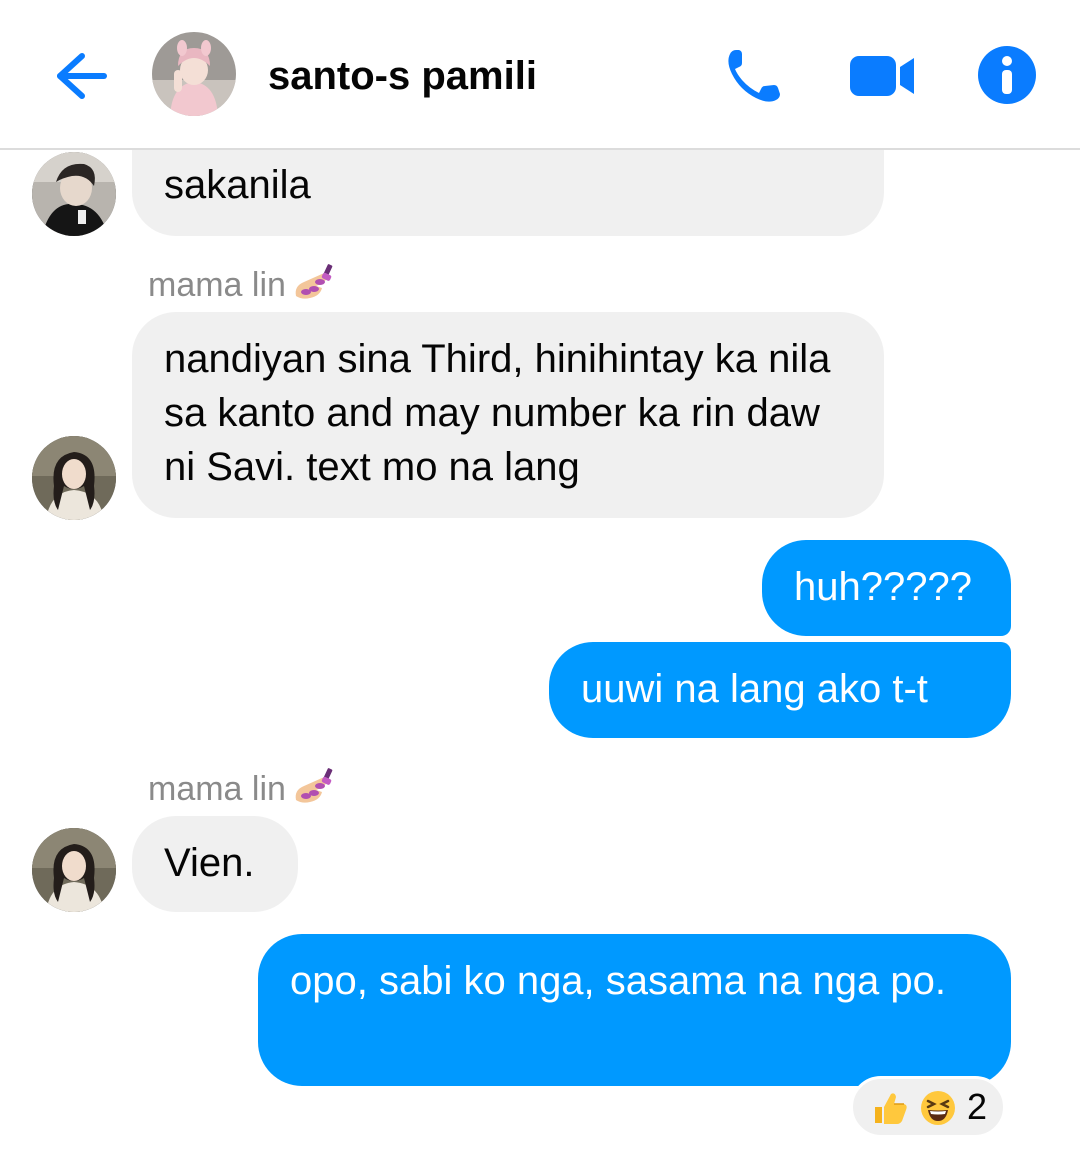  What do you see at coordinates (882, 81) in the screenshot?
I see `video-camera-icon` at bounding box center [882, 81].